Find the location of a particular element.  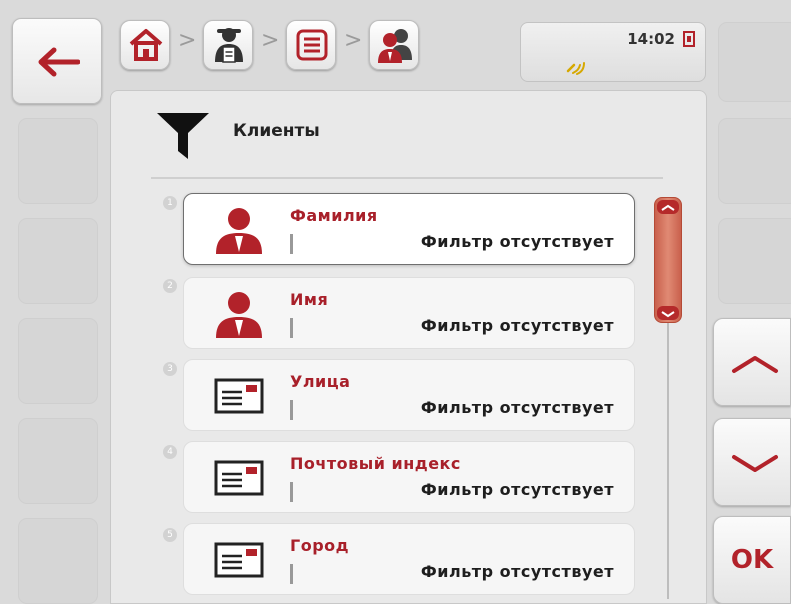

list-item-street: Улица Фильтр отсутствует is located at coordinates (409, 395).